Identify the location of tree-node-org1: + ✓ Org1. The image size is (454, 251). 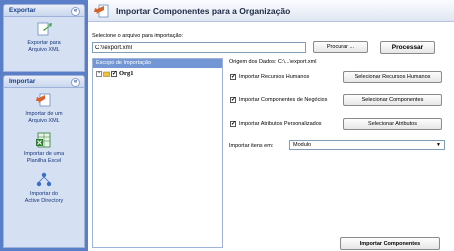
(159, 73).